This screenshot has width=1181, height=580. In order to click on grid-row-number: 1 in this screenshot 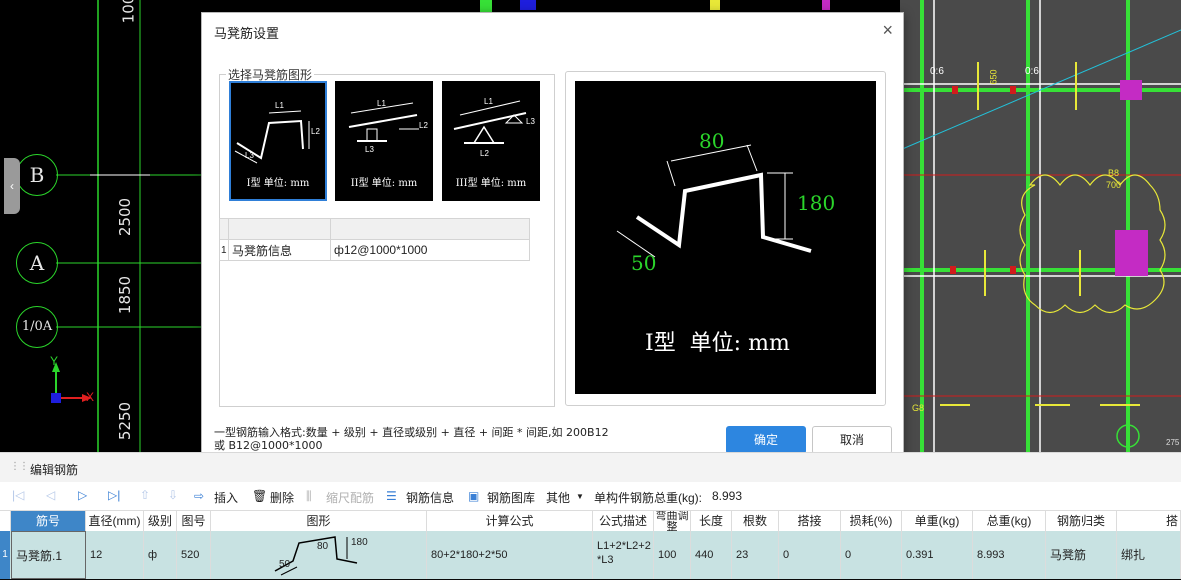, I will do `click(224, 250)`.